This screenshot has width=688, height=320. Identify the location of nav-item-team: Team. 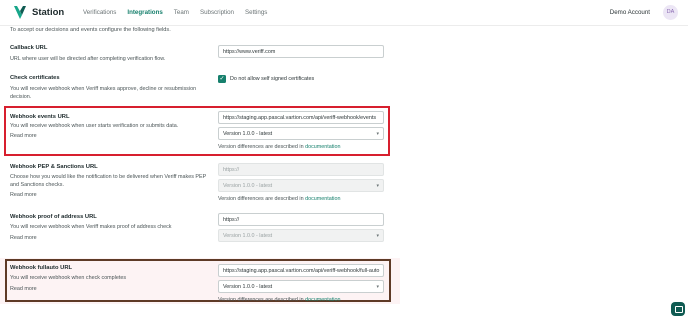
(181, 12).